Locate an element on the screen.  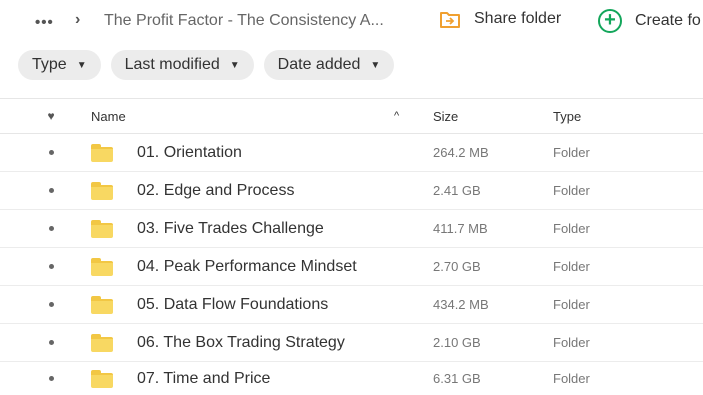
name-column-header: Name is located at coordinates (108, 116).